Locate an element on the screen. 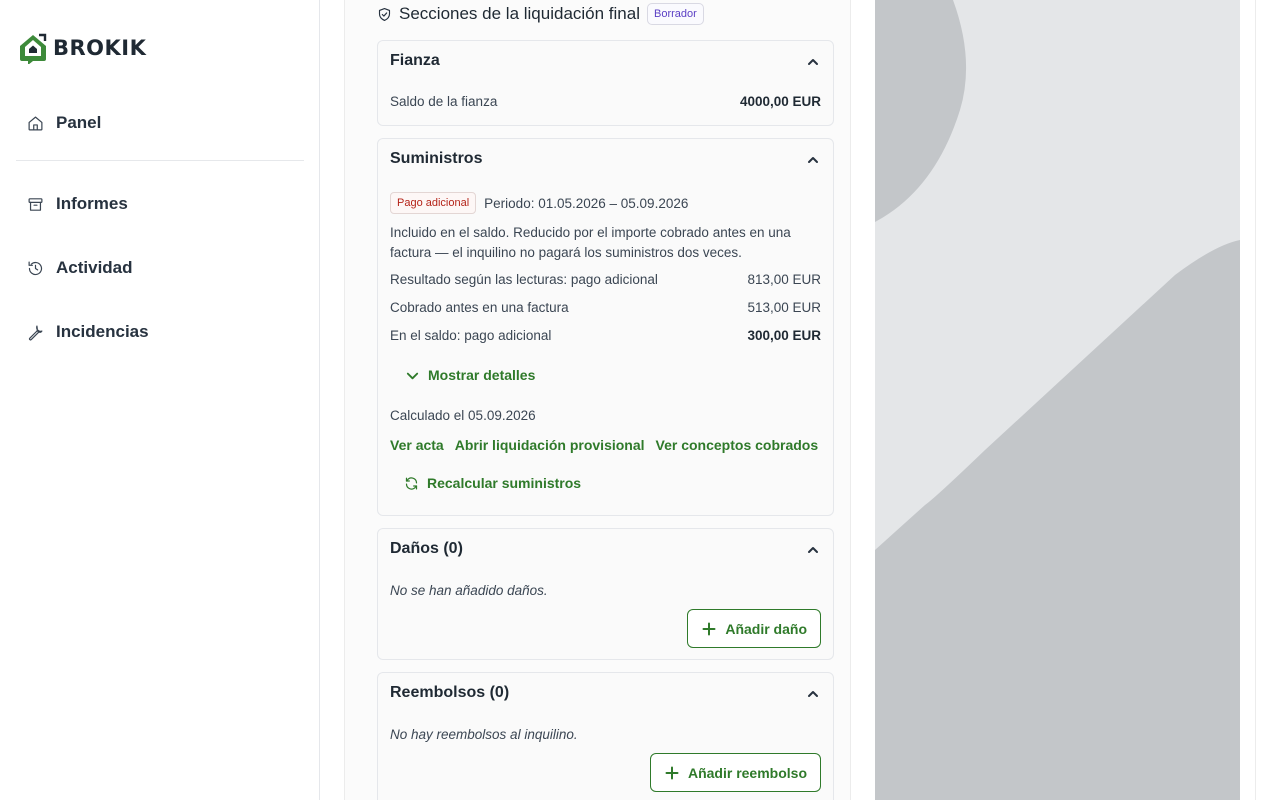  show-details-button: Mostrar detalles is located at coordinates (470, 375).